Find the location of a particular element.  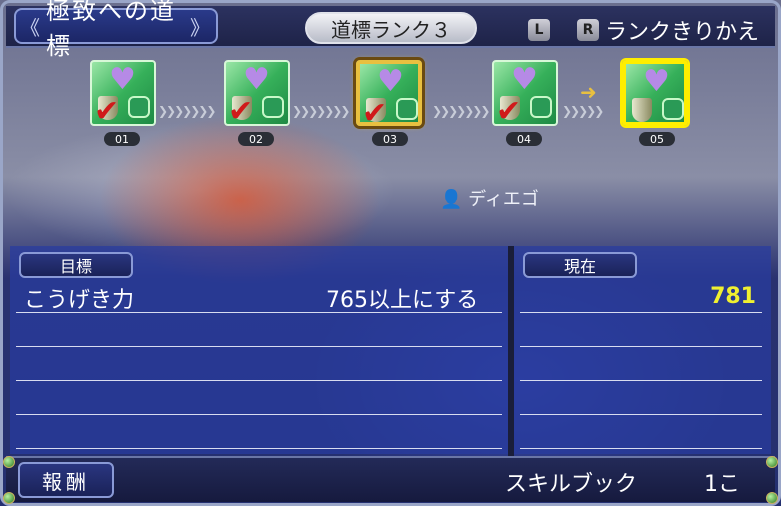

npc-name: ディエゴ is located at coordinates (503, 199).